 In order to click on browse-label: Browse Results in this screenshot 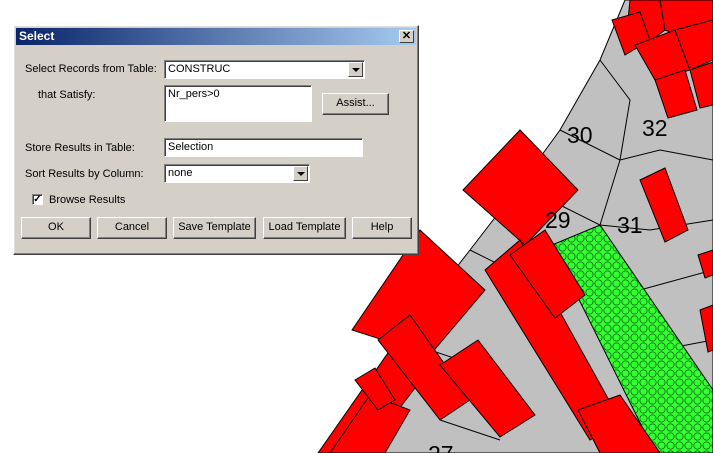, I will do `click(87, 200)`.